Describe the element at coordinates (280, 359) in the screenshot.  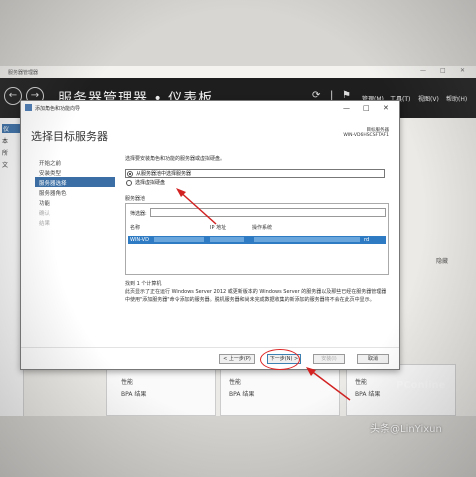
I see `annotation-ellipse` at that location.